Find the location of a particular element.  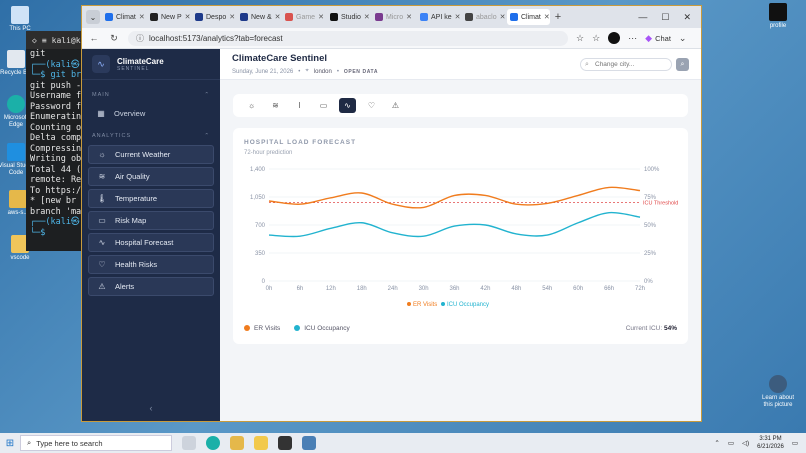

browser-tab: Game ✕ is located at coordinates (303, 17).